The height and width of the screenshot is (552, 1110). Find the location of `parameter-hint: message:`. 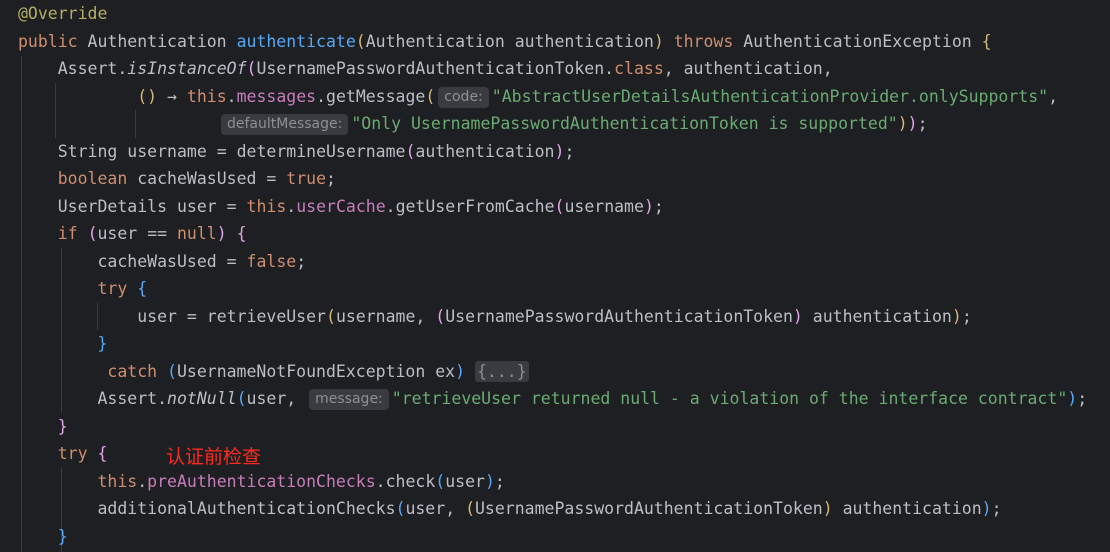

parameter-hint: message: is located at coordinates (349, 399).